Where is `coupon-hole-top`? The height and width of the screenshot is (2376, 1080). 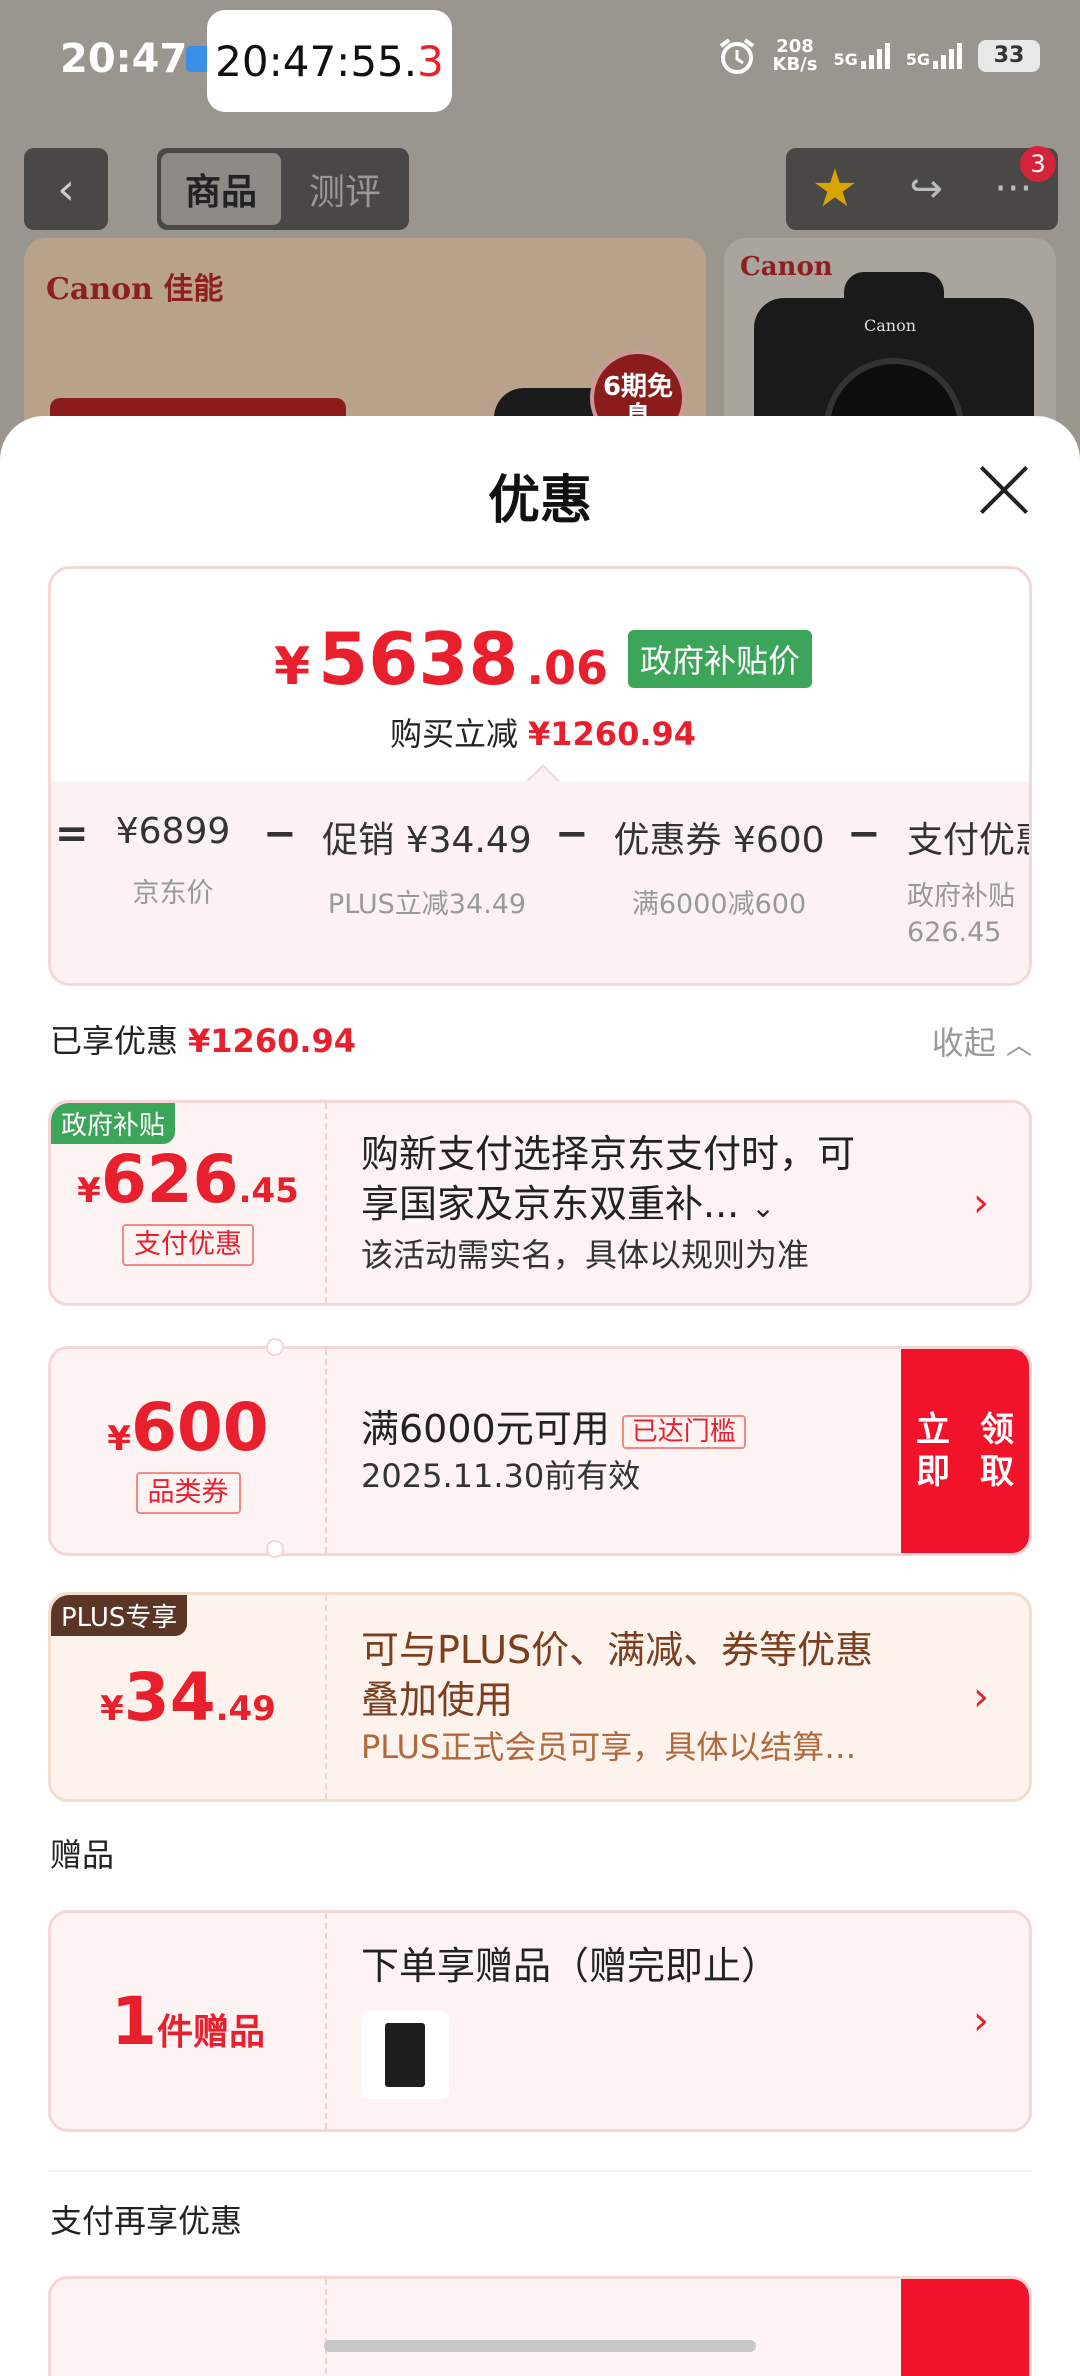
coupon-hole-top is located at coordinates (275, 1347).